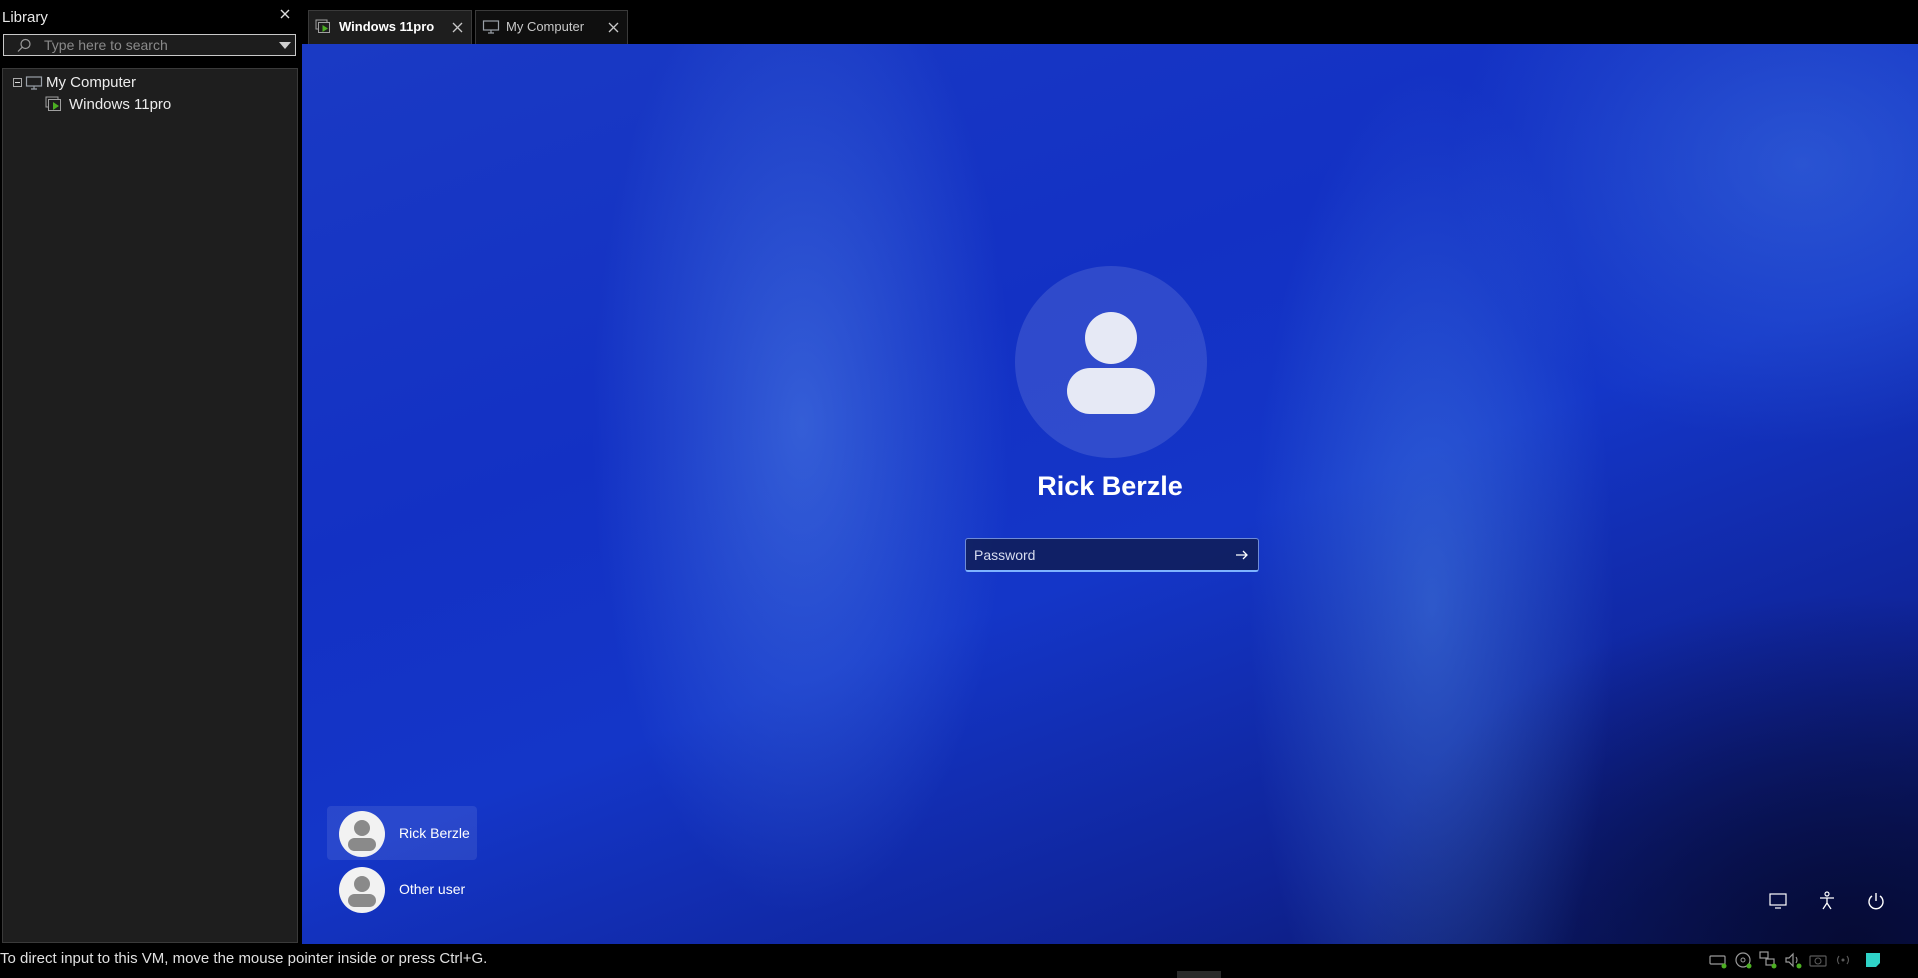 This screenshot has width=1918, height=978. I want to click on password-box, so click(1112, 555).